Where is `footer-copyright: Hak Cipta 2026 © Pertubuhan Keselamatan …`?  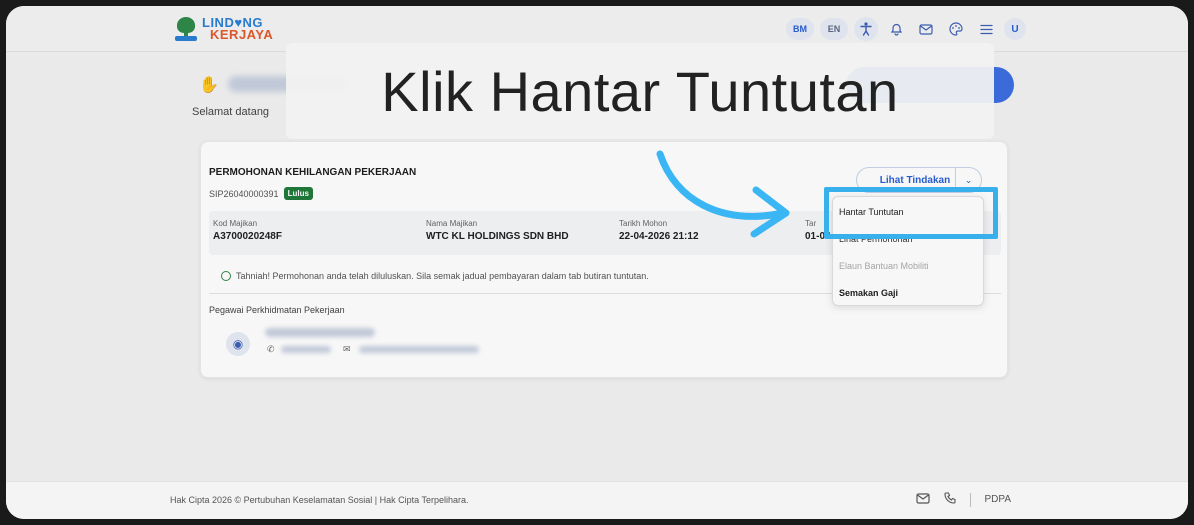 footer-copyright: Hak Cipta 2026 © Pertubuhan Keselamatan … is located at coordinates (319, 500).